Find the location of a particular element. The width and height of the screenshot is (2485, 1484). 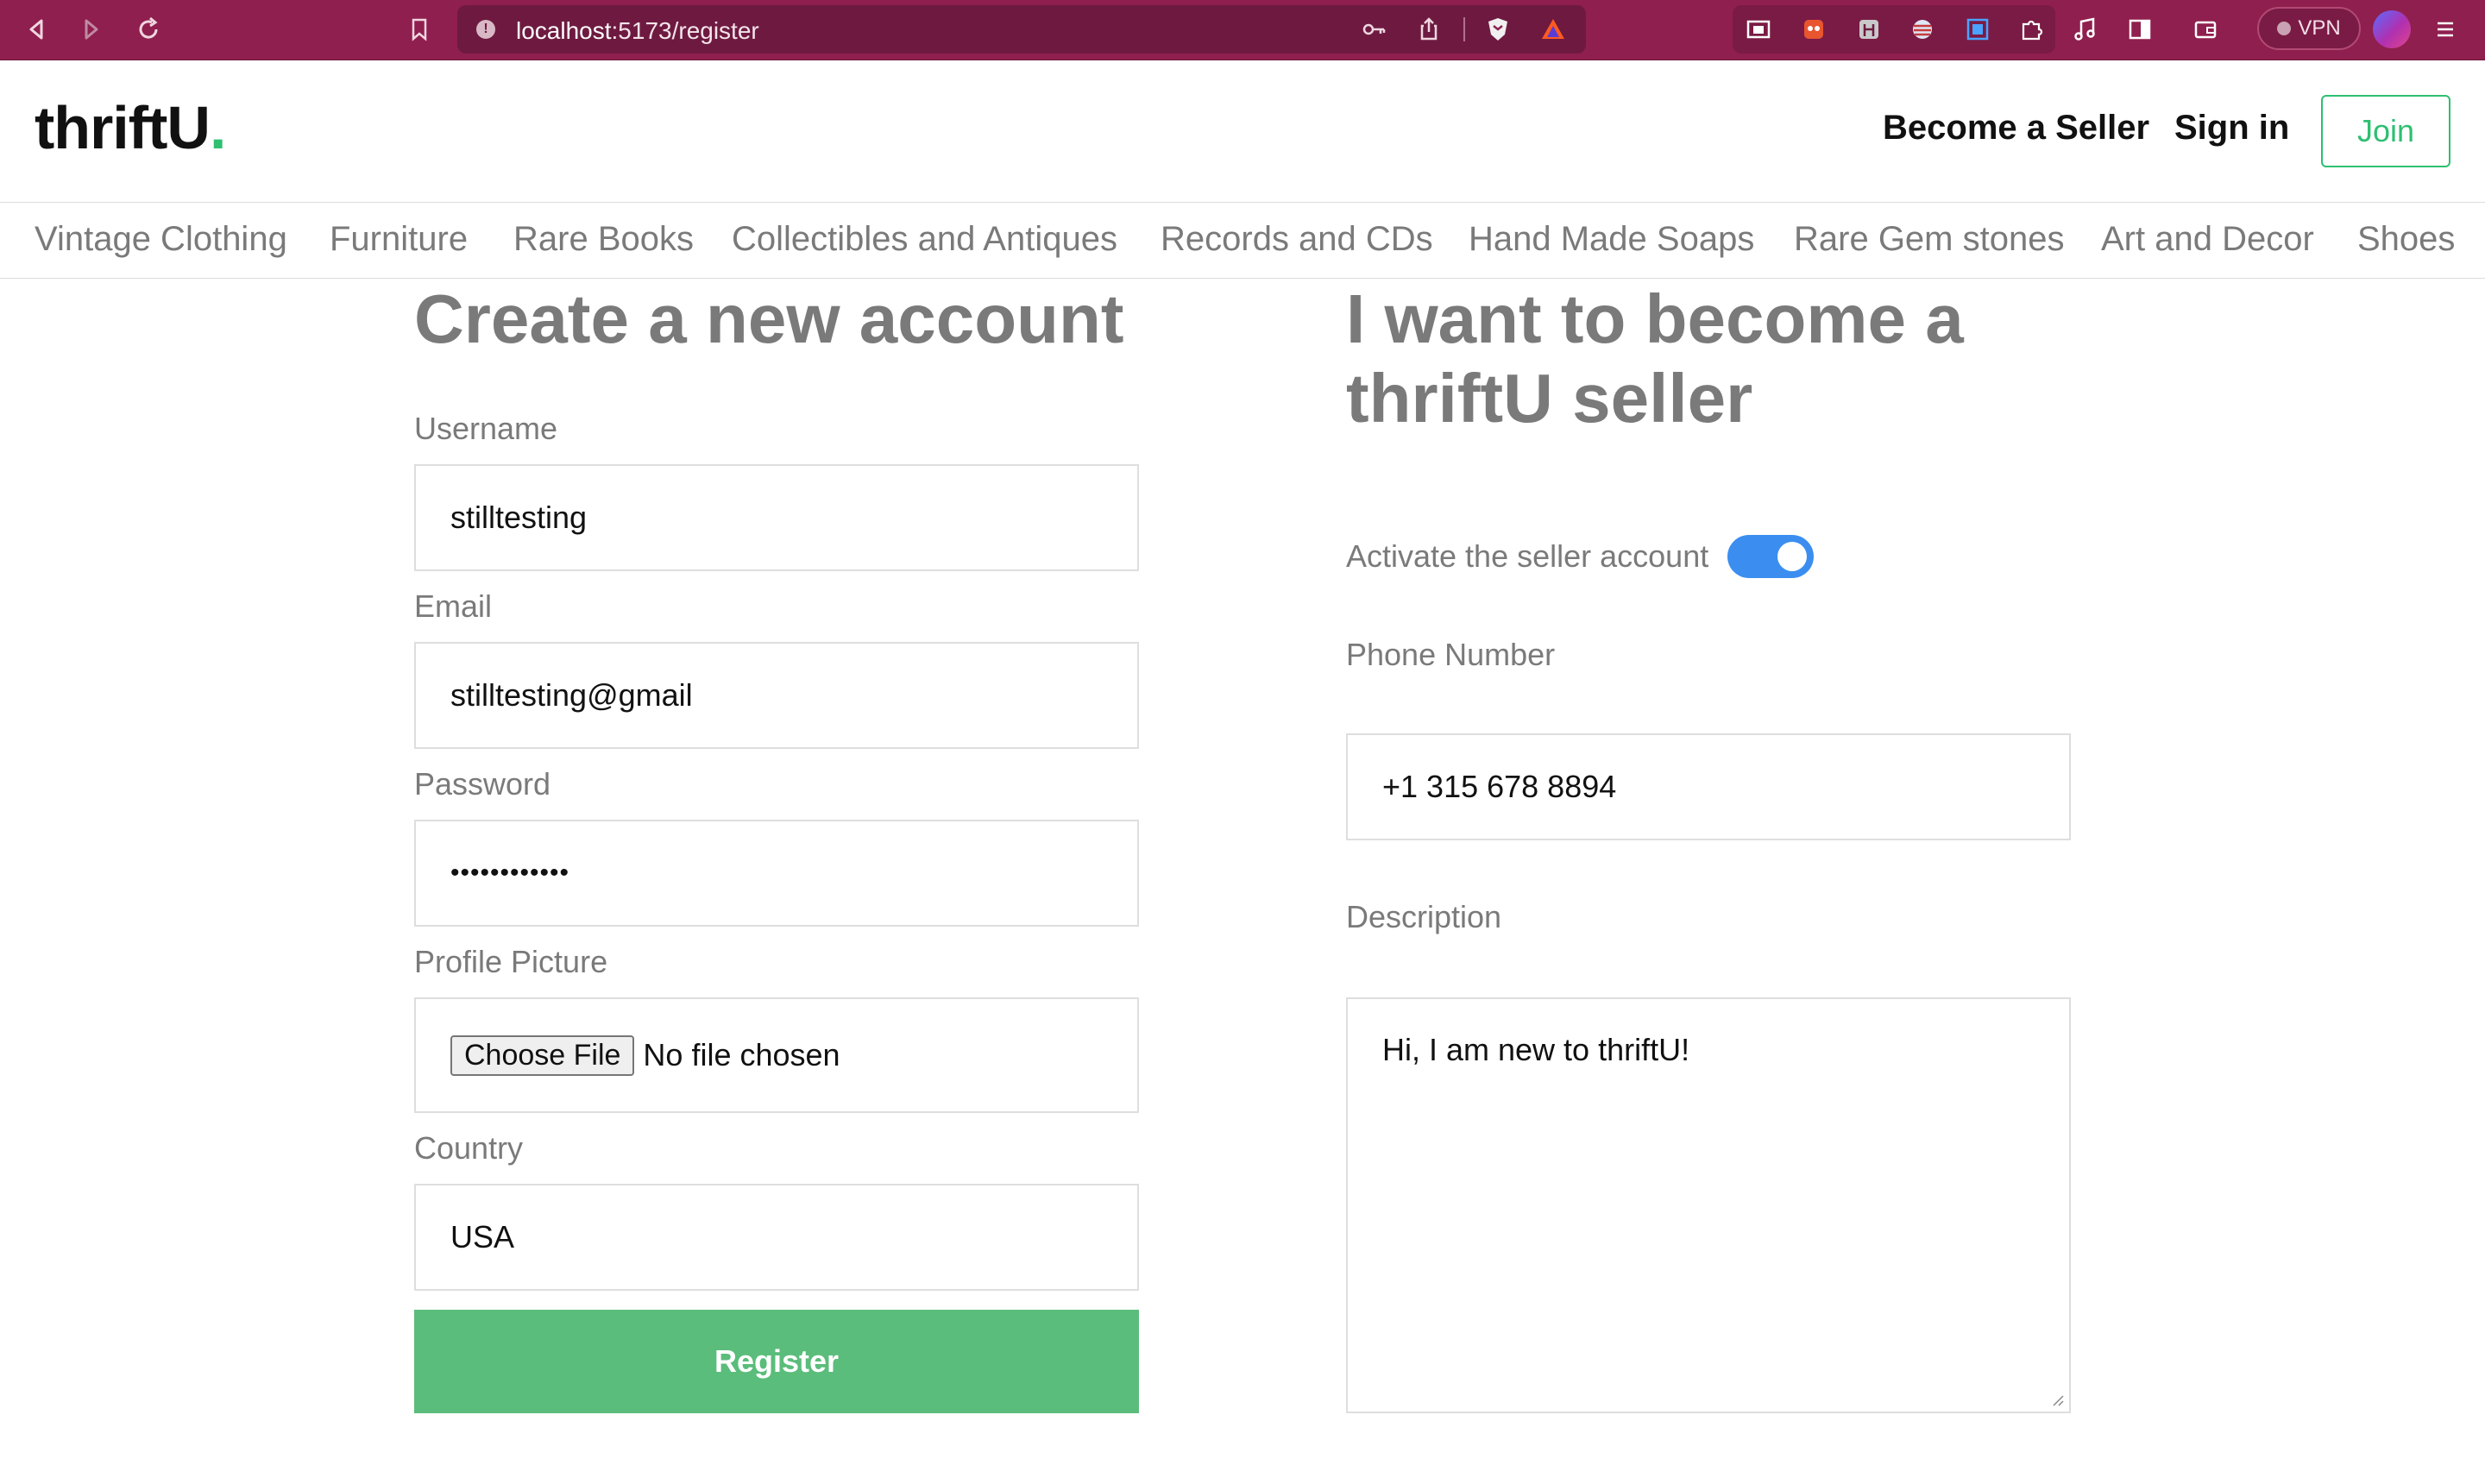

extension-hanzi-icon is located at coordinates (1869, 29).